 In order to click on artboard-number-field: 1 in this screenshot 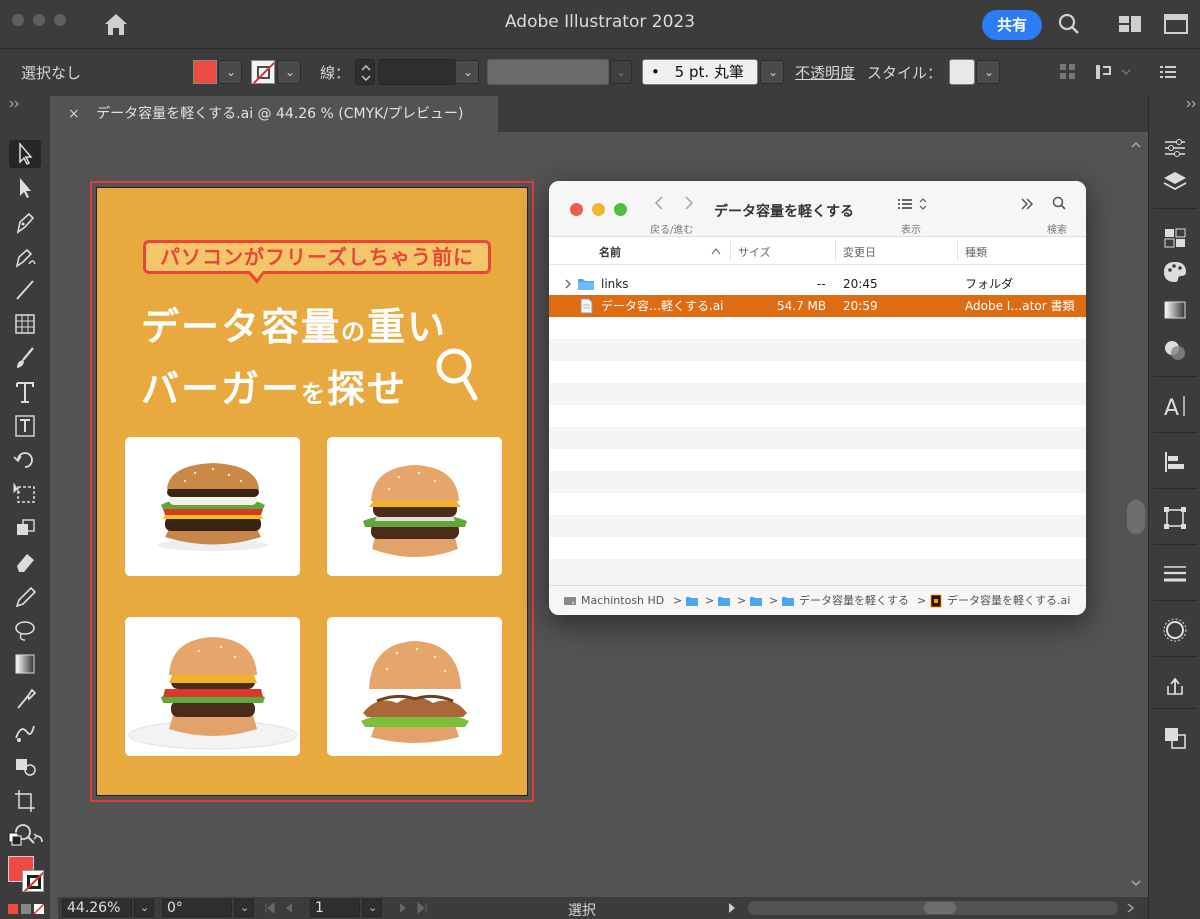, I will do `click(335, 908)`.